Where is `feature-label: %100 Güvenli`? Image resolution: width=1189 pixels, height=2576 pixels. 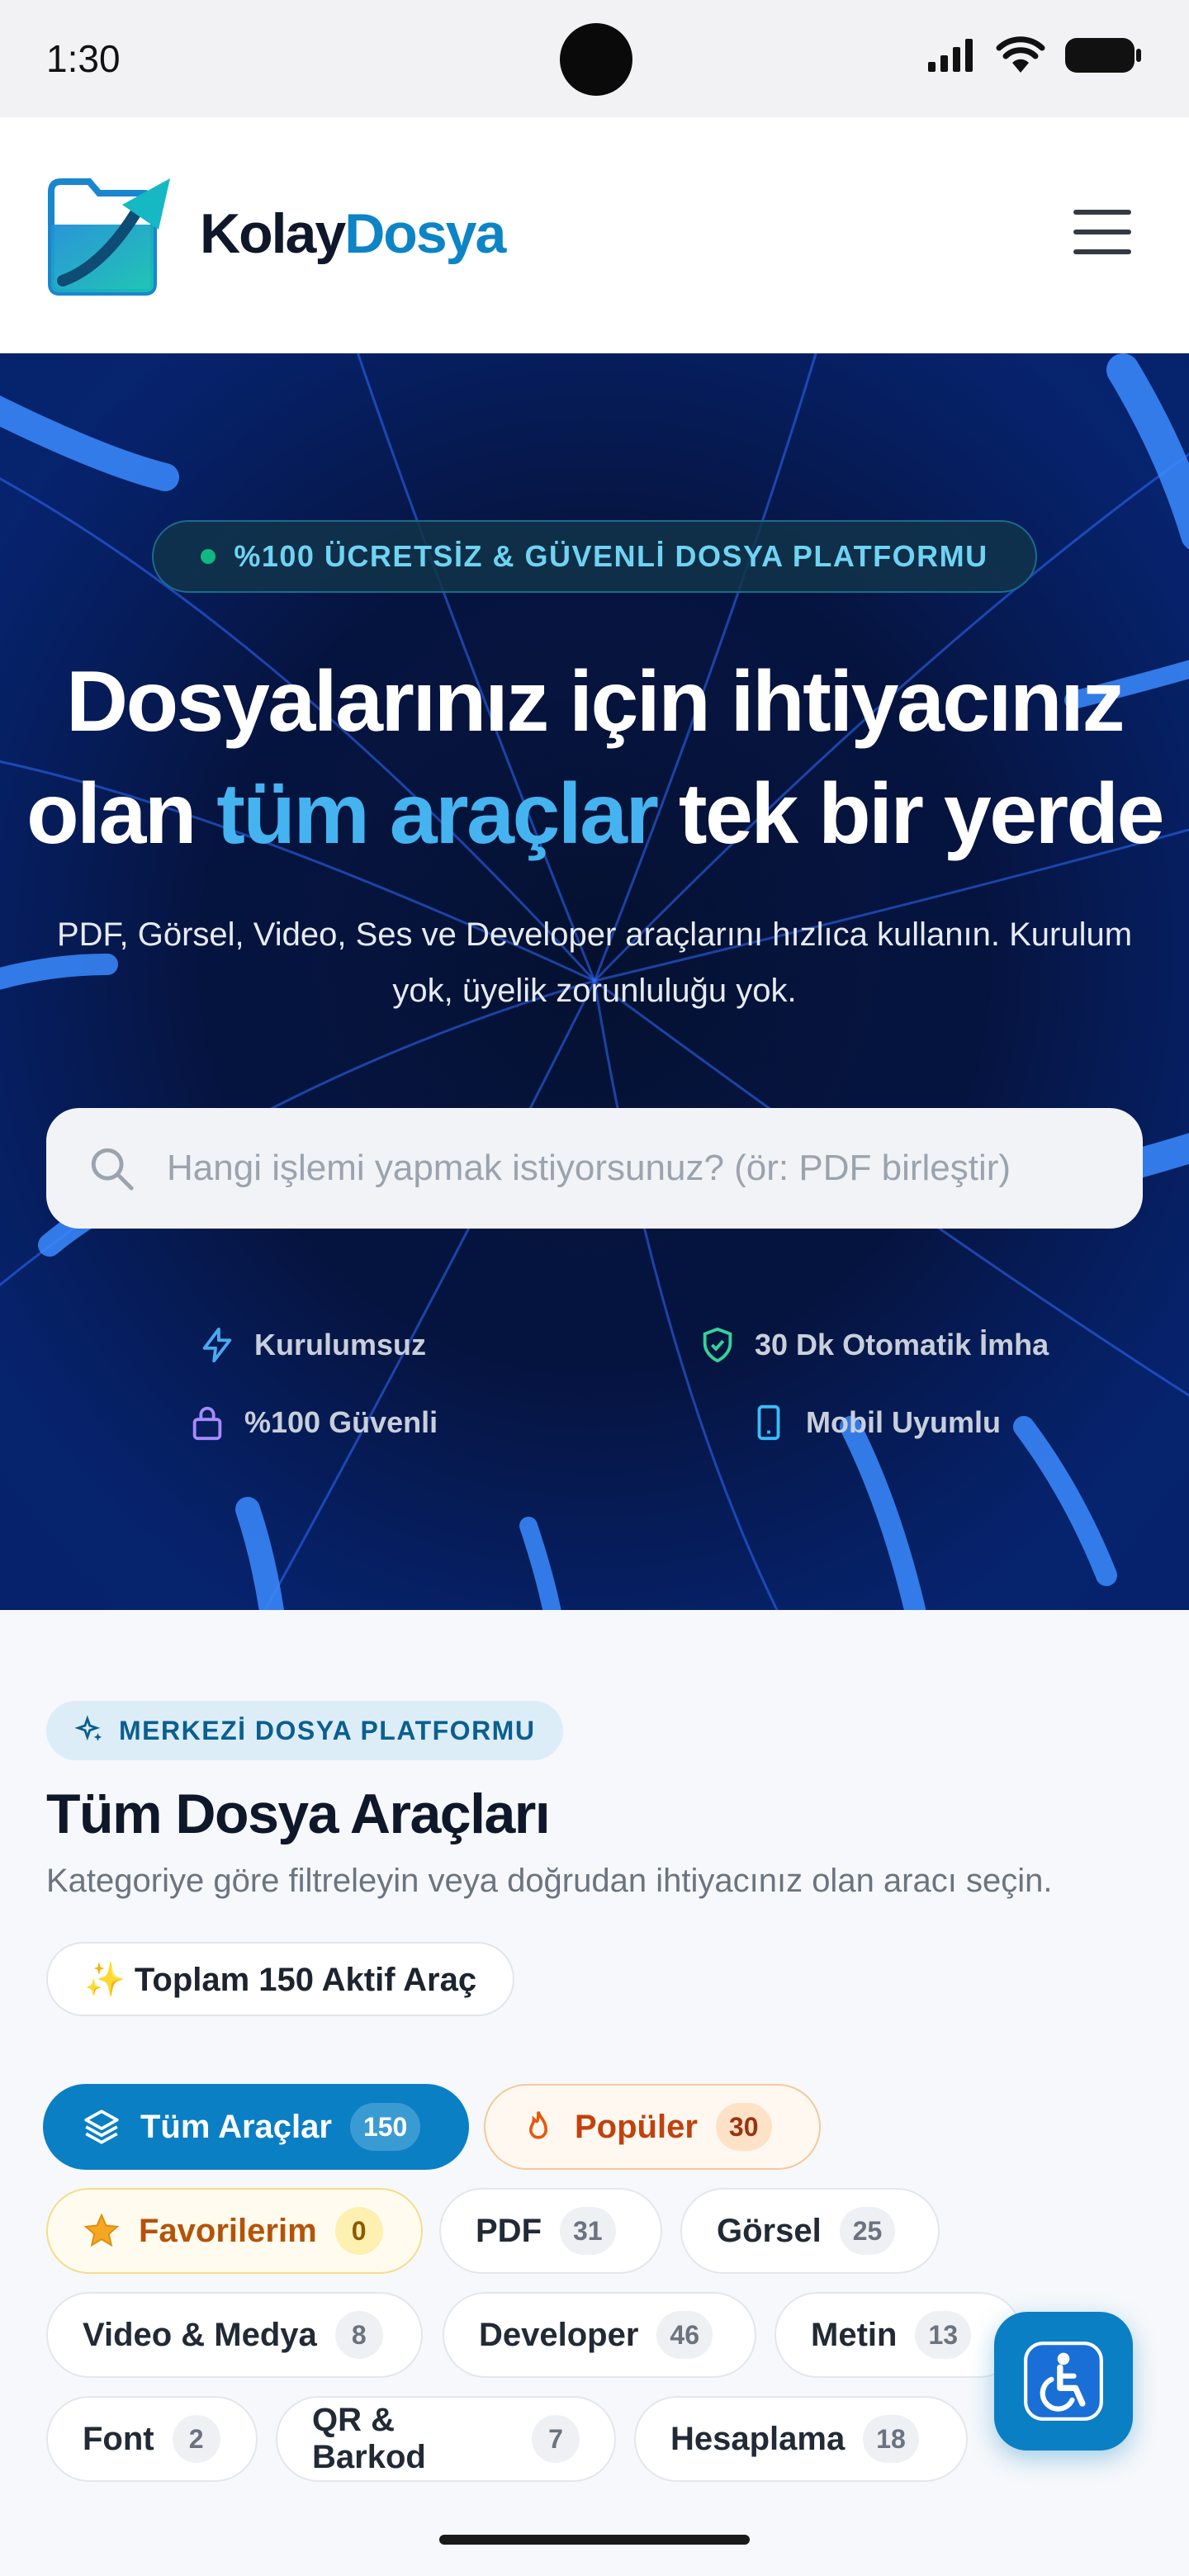
feature-label: %100 Güvenli is located at coordinates (341, 1422).